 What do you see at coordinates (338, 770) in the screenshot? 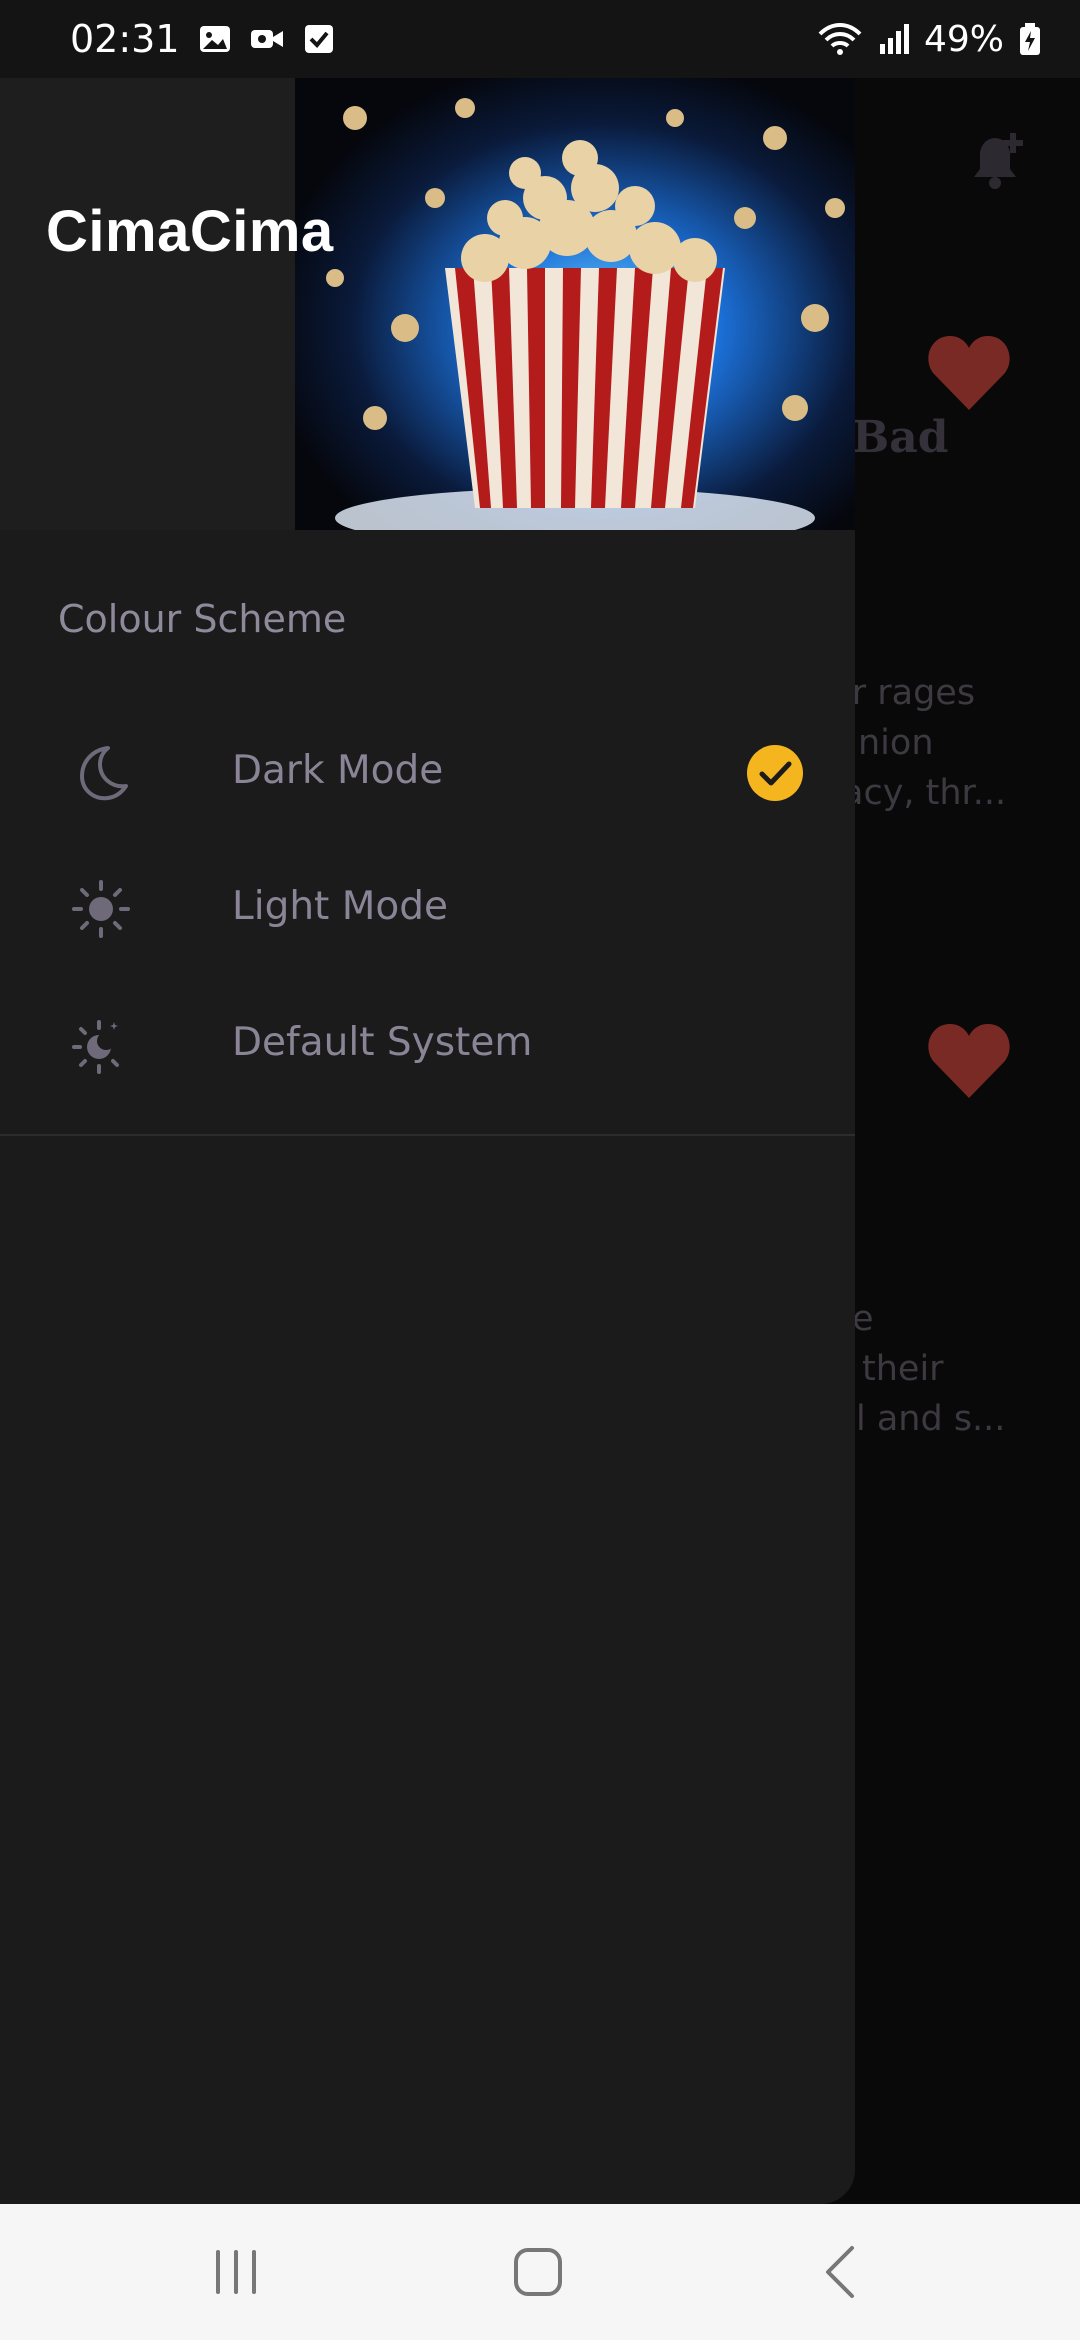
I see `option-label: Dark Mode` at bounding box center [338, 770].